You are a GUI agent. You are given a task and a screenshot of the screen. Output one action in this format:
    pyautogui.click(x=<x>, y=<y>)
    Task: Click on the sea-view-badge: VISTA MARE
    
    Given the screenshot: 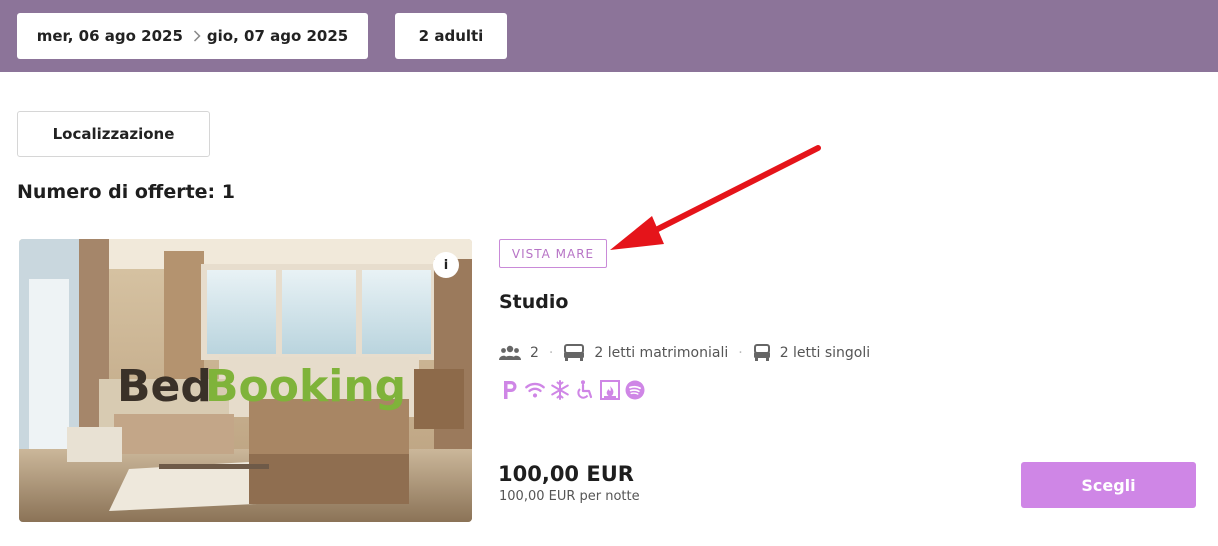 What is the action you would take?
    pyautogui.click(x=553, y=253)
    